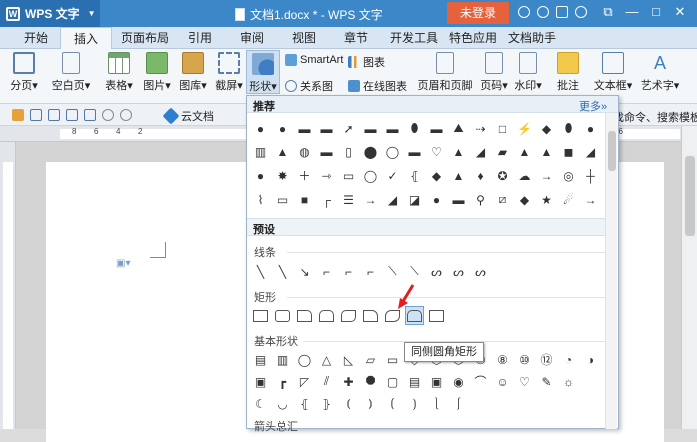  What do you see at coordinates (524, 199) in the screenshot?
I see `recommended-shape-4-13: ◆` at bounding box center [524, 199].